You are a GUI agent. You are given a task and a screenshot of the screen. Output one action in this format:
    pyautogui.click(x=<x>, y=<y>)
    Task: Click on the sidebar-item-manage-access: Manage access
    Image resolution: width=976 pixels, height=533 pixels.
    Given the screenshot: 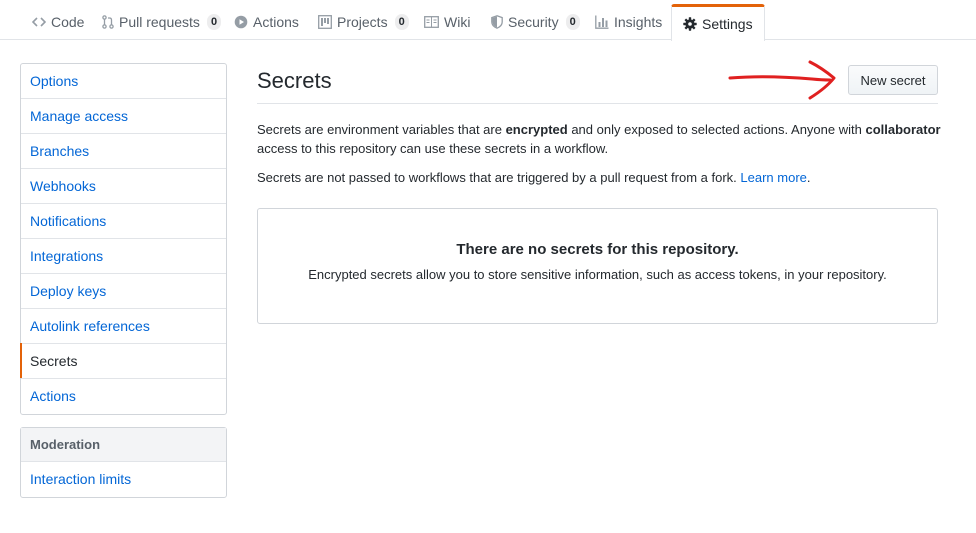 What is the action you would take?
    pyautogui.click(x=123, y=116)
    